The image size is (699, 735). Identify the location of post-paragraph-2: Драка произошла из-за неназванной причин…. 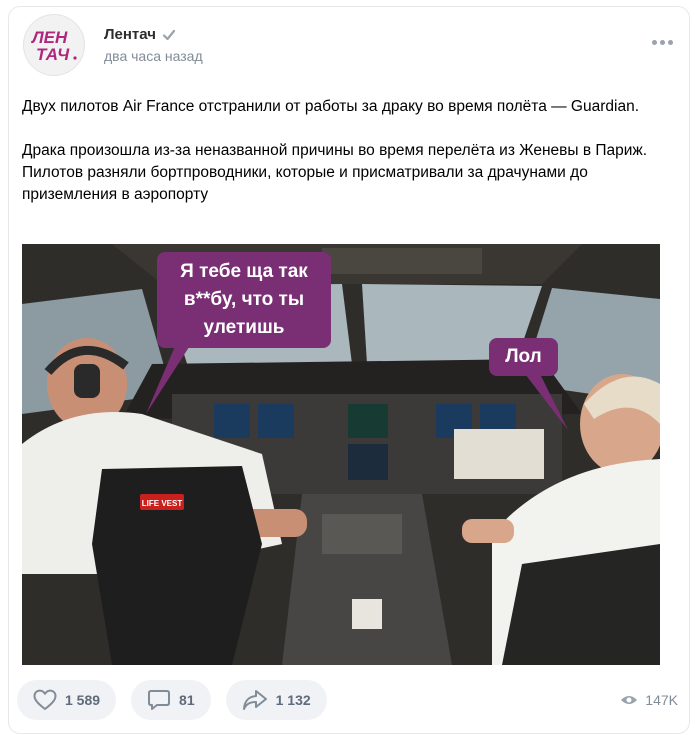
(335, 172).